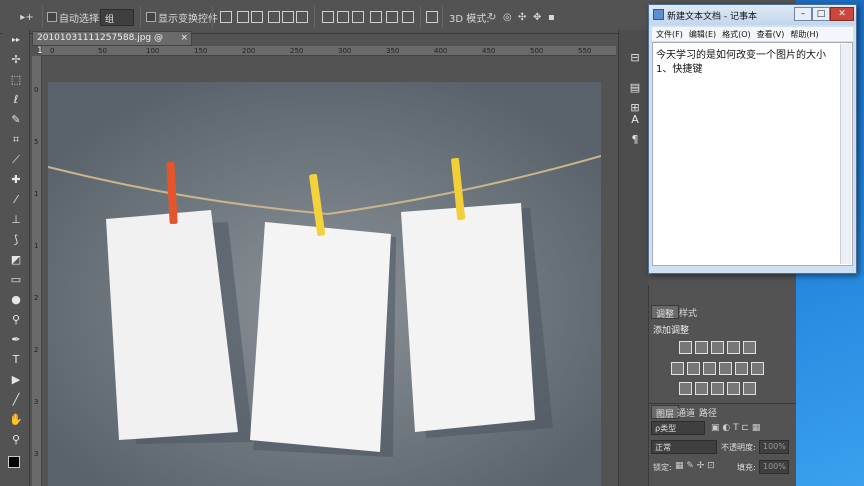  Describe the element at coordinates (376, 17) in the screenshot. I see `distribute-left-icon` at that location.